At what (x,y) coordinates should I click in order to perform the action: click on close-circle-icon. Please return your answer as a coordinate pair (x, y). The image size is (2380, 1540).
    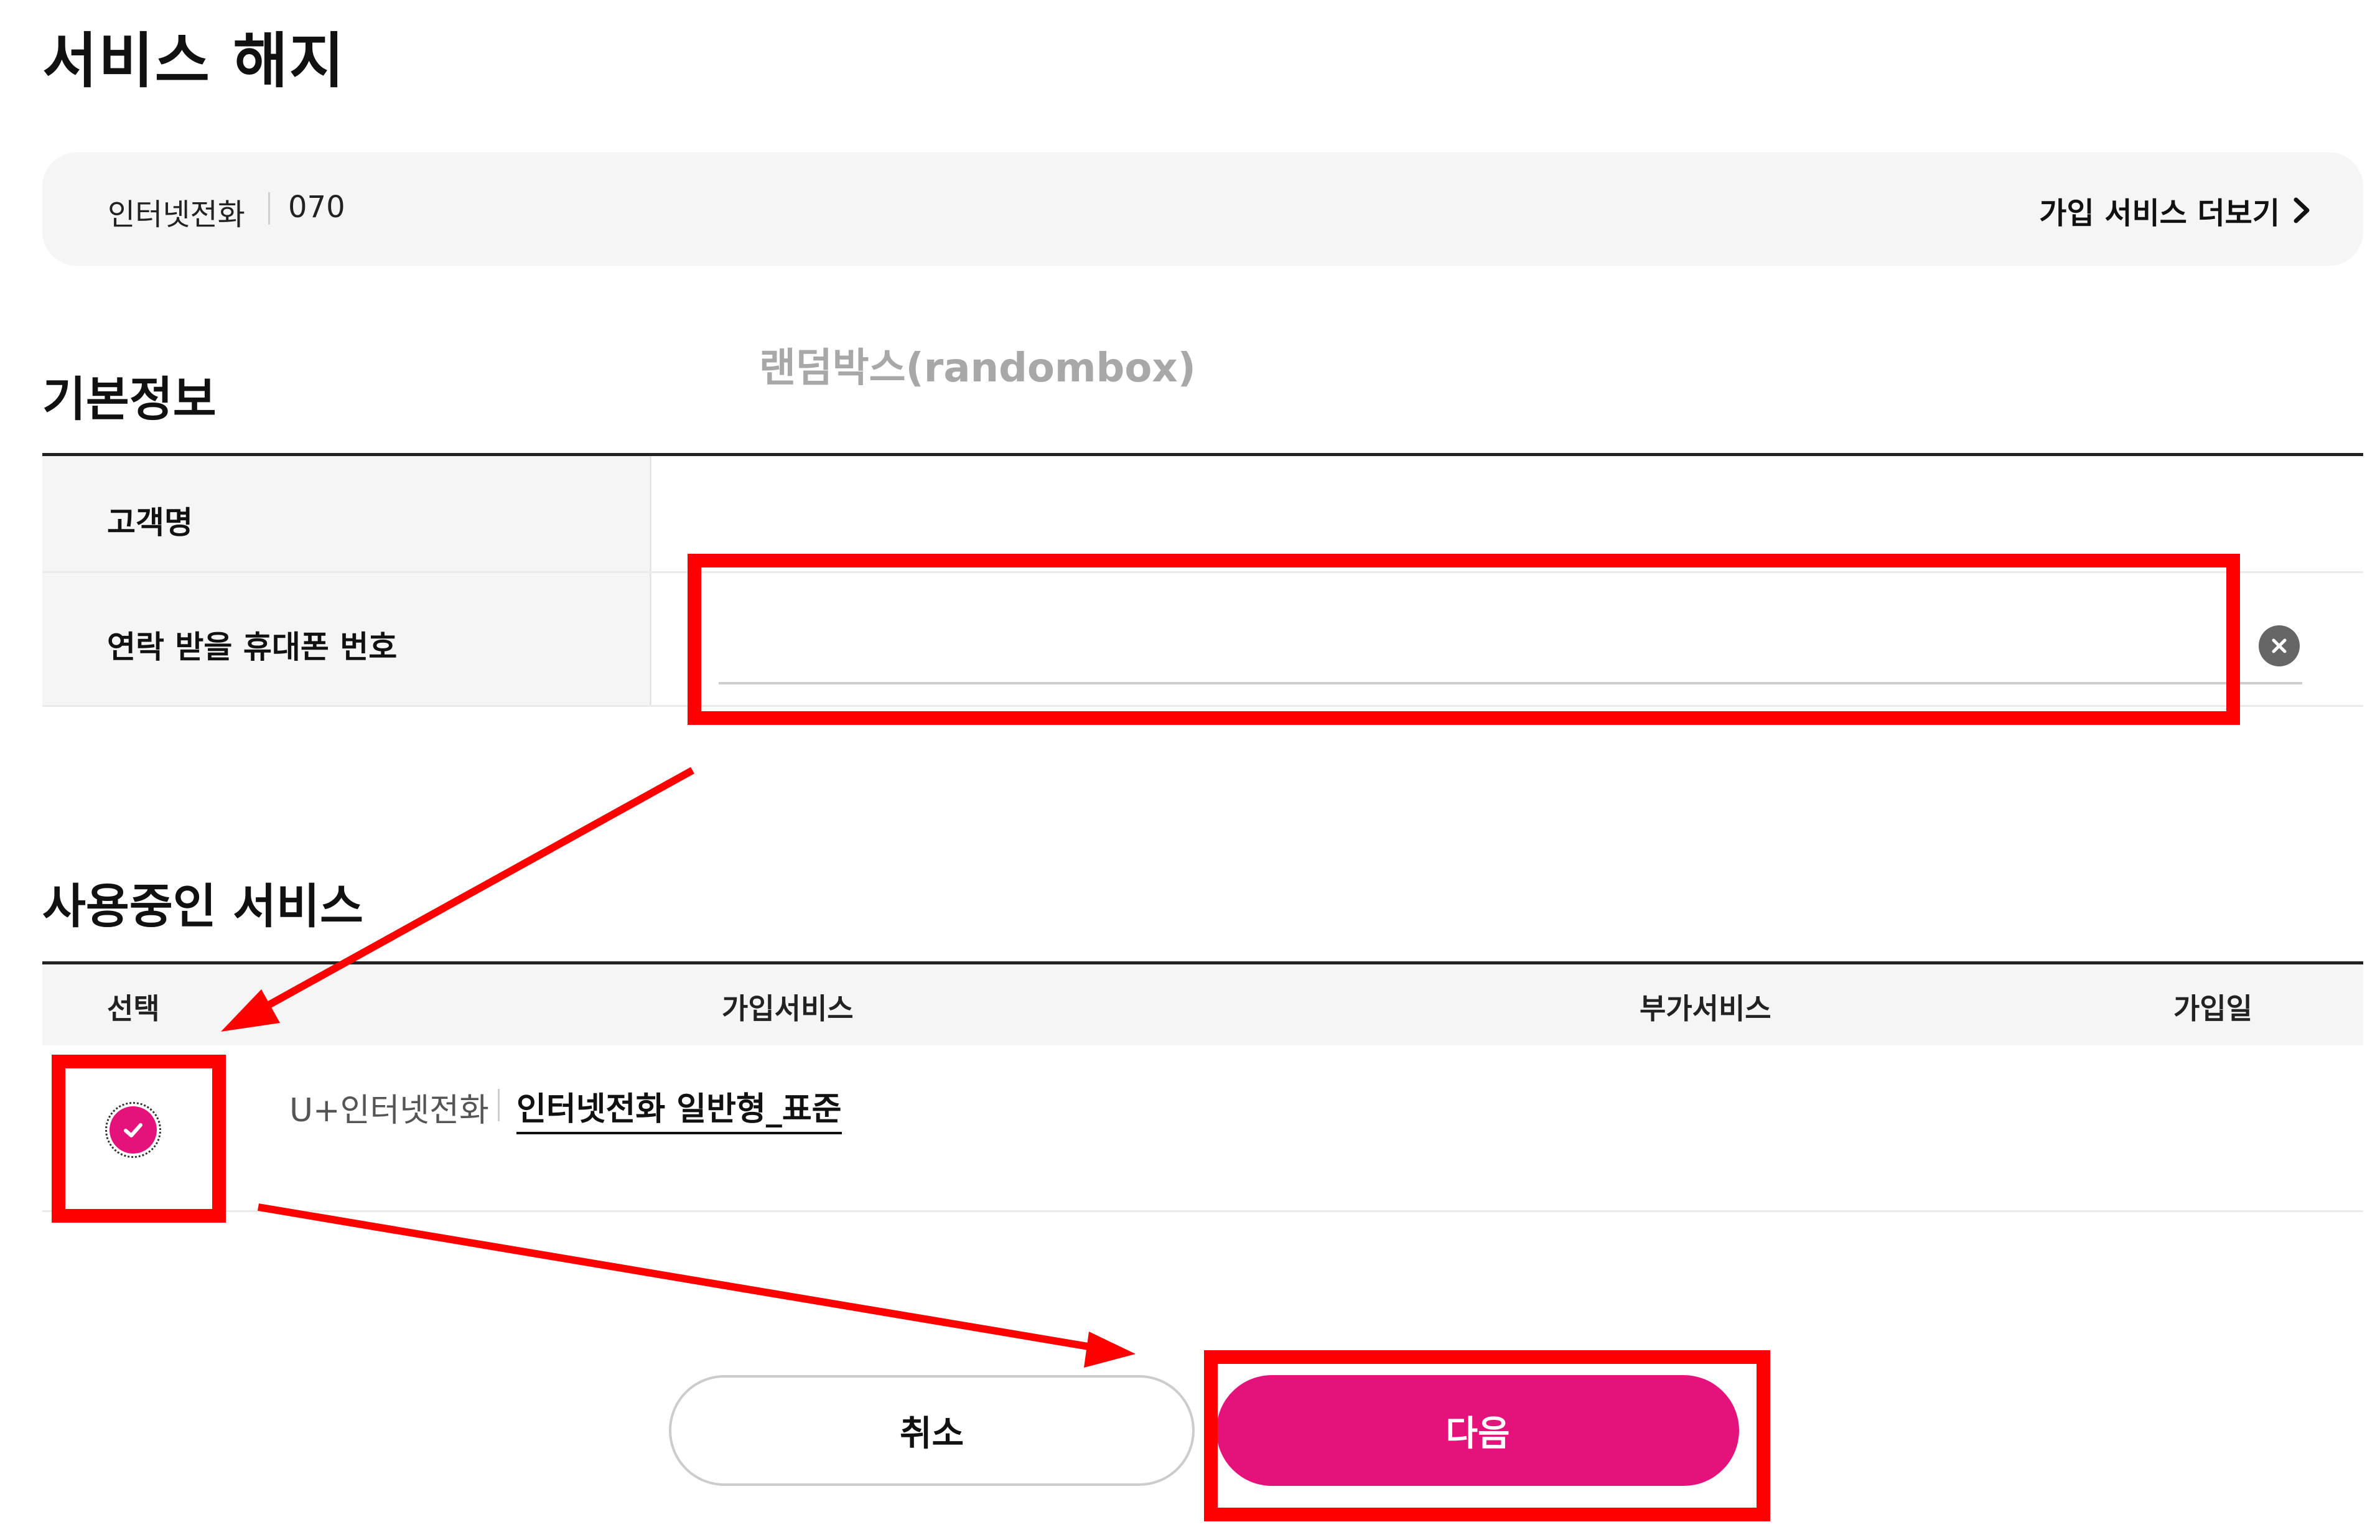
    Looking at the image, I should click on (2279, 645).